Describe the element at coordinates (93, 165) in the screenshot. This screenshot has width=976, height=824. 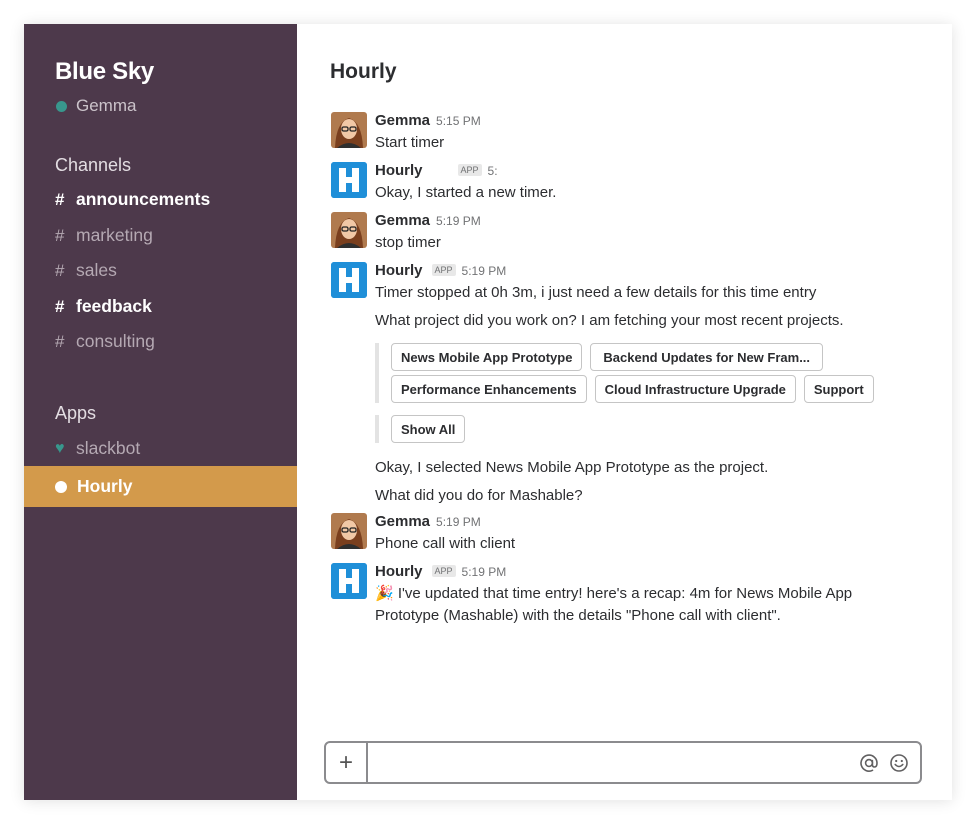
I see `channels-header: Channels` at that location.